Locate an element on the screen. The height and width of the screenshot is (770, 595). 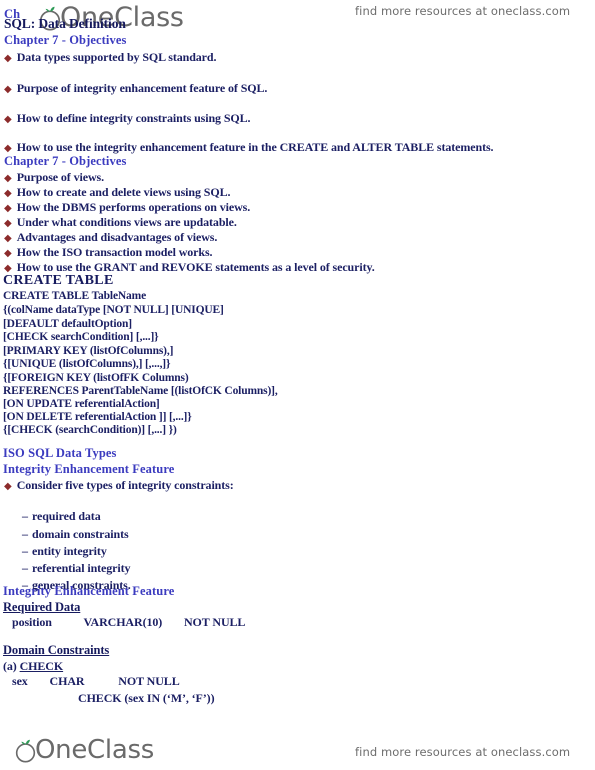
list-item: – entity integrity is located at coordinates (64, 551).